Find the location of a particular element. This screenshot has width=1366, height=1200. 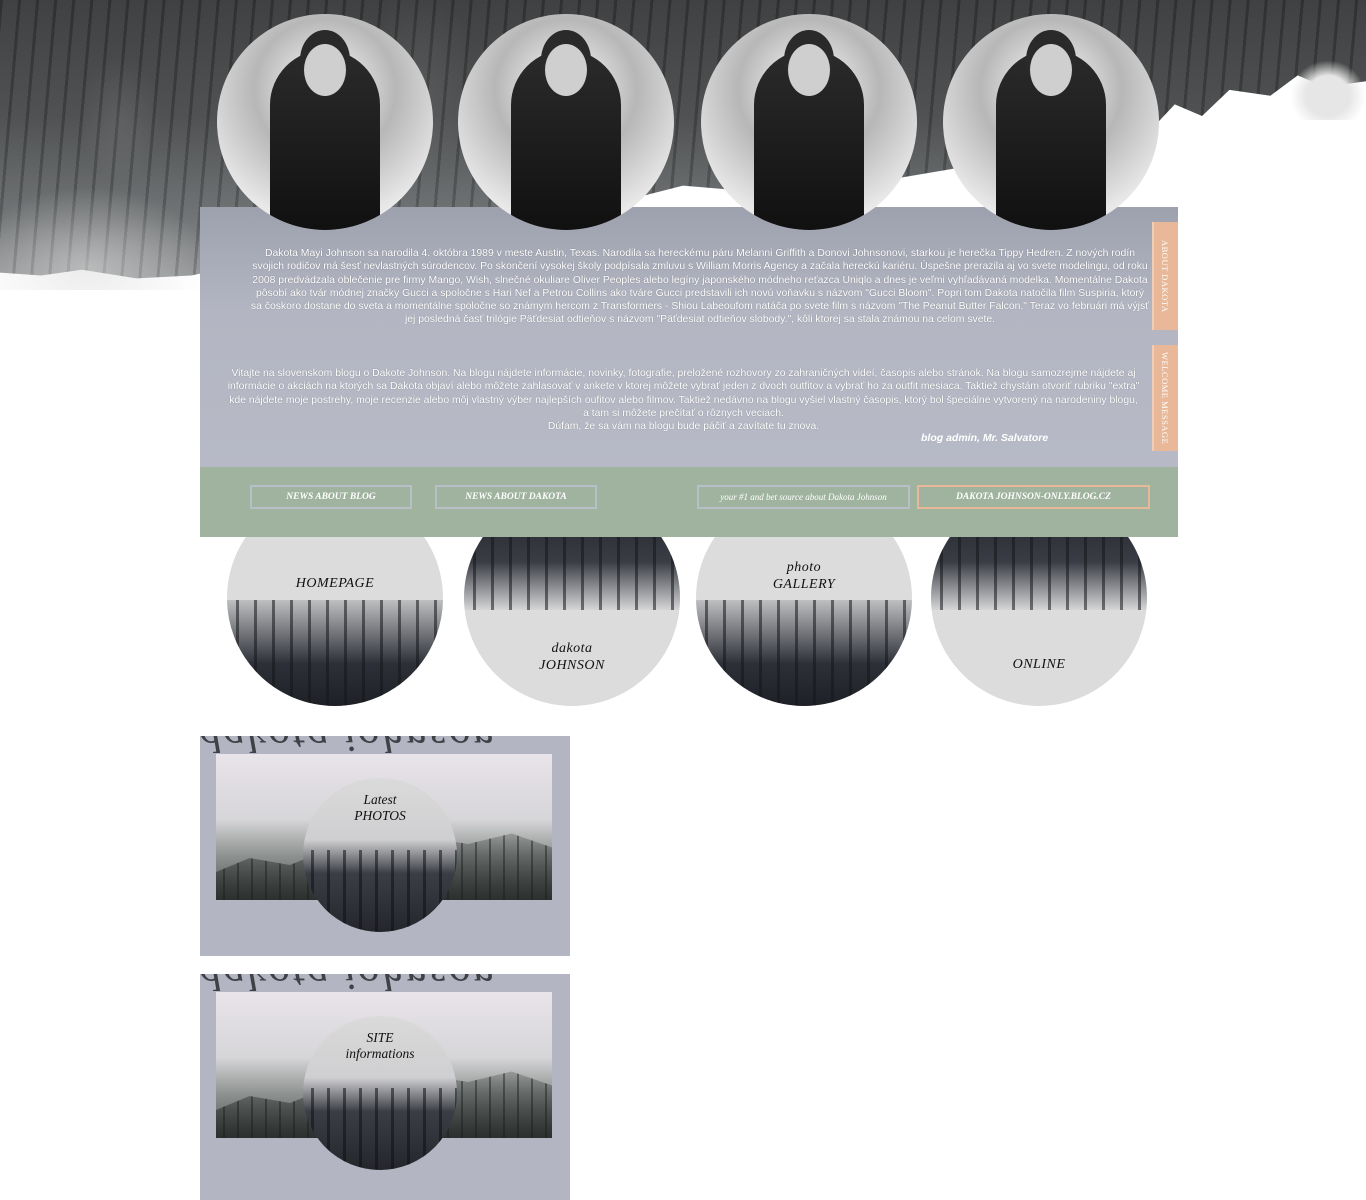

box-circle-image: Latest PHOTOS is located at coordinates (380, 855).